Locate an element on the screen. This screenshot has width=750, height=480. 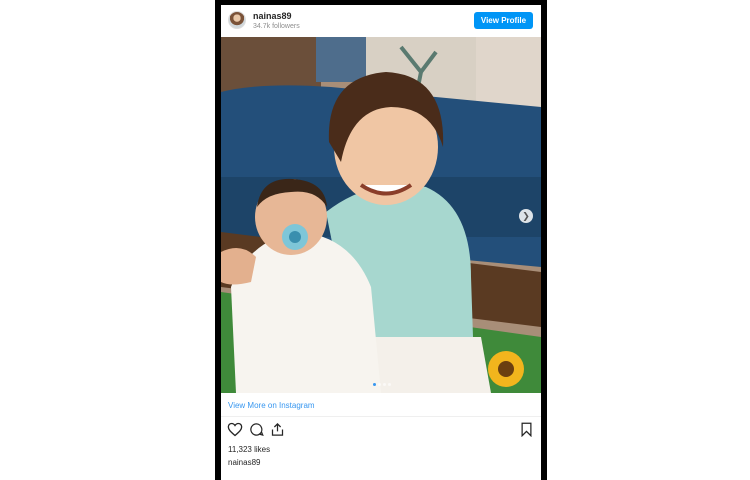
post-header: nainas89 34.7k followers View Profile is located at coordinates (381, 21).